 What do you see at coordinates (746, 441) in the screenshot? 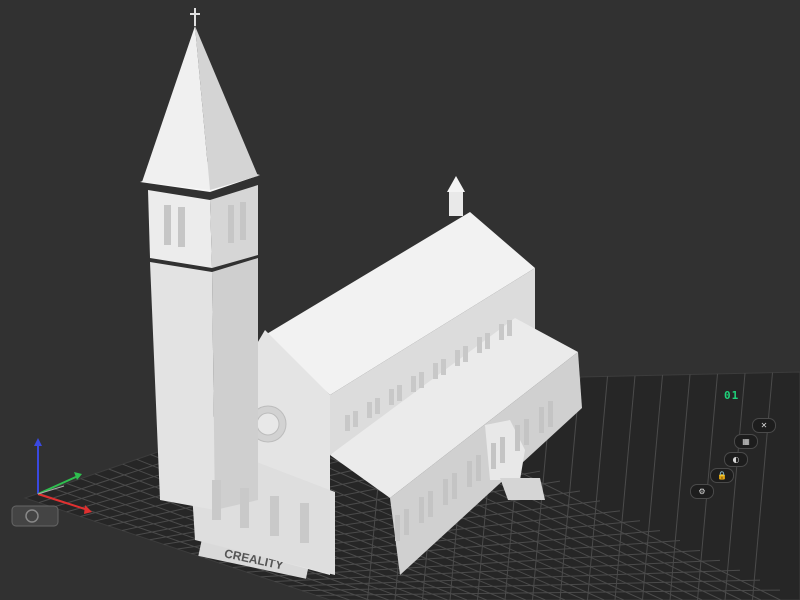
I see `arrange-icon: ▦` at bounding box center [746, 441].